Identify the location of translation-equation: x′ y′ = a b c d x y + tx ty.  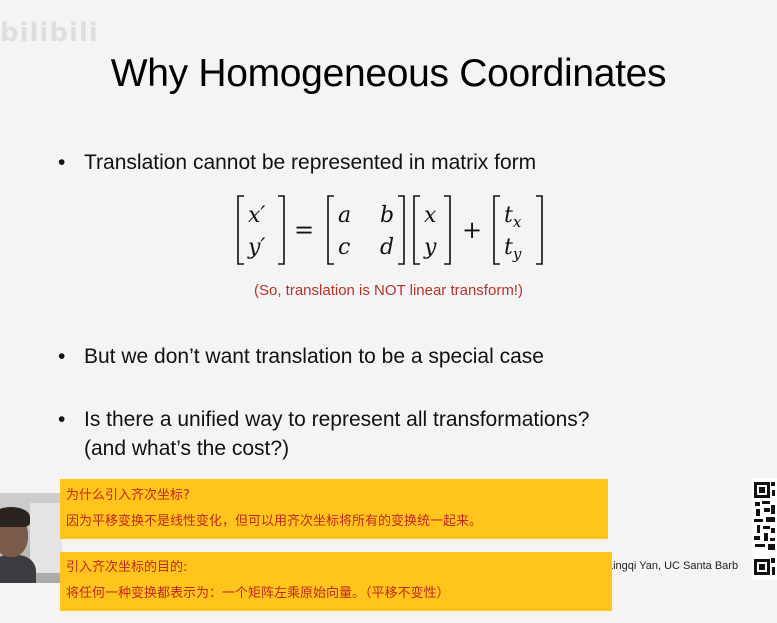
(390, 230).